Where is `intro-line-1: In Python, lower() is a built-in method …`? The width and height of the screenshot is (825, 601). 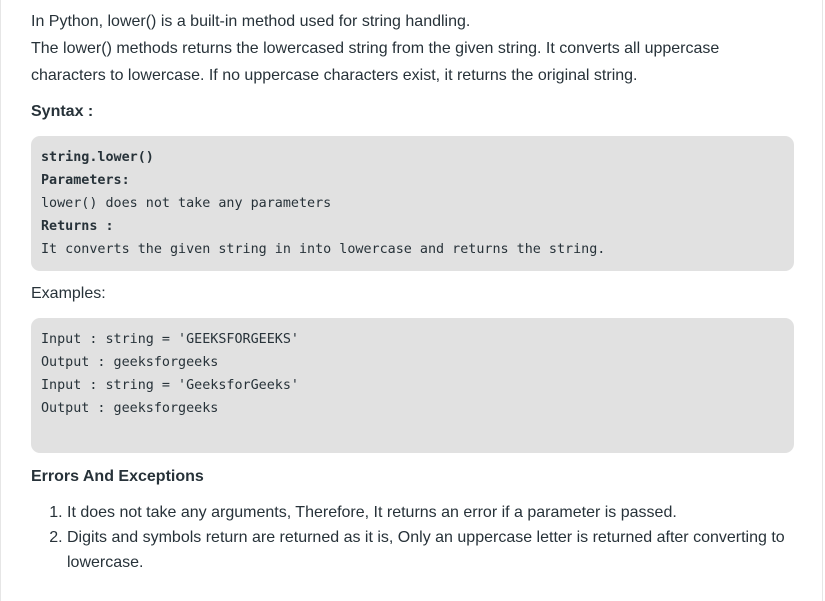 intro-line-1: In Python, lower() is a built-in method … is located at coordinates (251, 21).